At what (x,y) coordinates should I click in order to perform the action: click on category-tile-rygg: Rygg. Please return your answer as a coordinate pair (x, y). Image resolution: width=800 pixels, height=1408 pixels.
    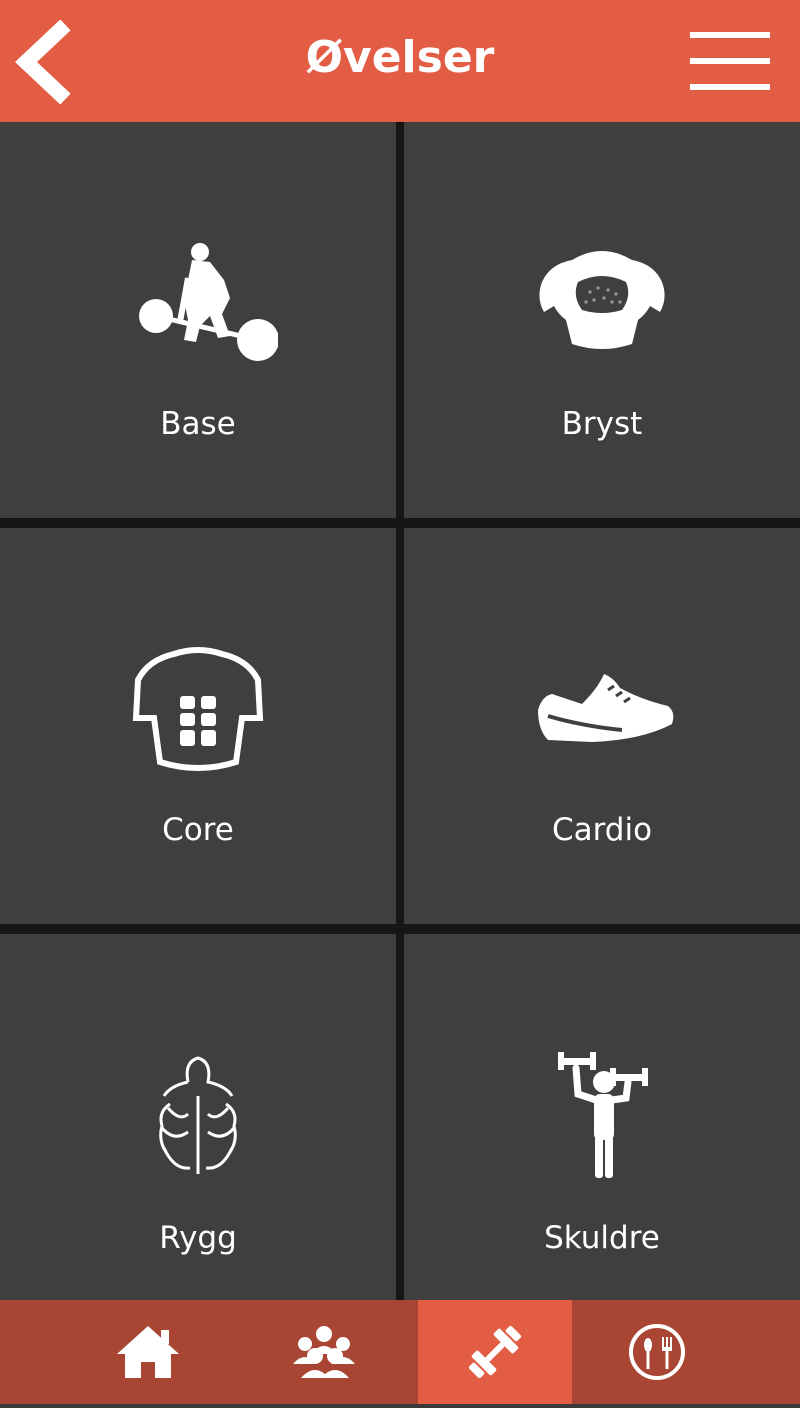
    Looking at the image, I should click on (198, 1117).